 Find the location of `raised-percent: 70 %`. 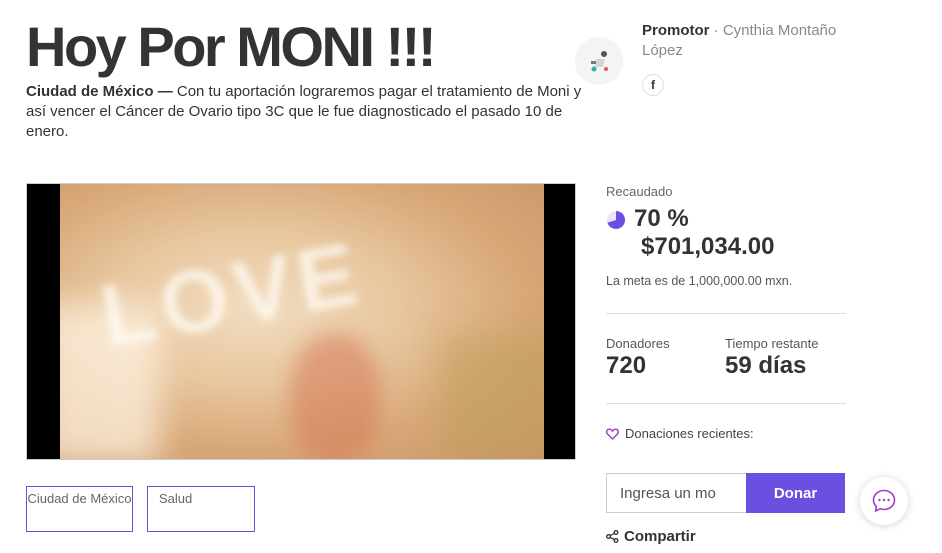

raised-percent: 70 % is located at coordinates (661, 218).